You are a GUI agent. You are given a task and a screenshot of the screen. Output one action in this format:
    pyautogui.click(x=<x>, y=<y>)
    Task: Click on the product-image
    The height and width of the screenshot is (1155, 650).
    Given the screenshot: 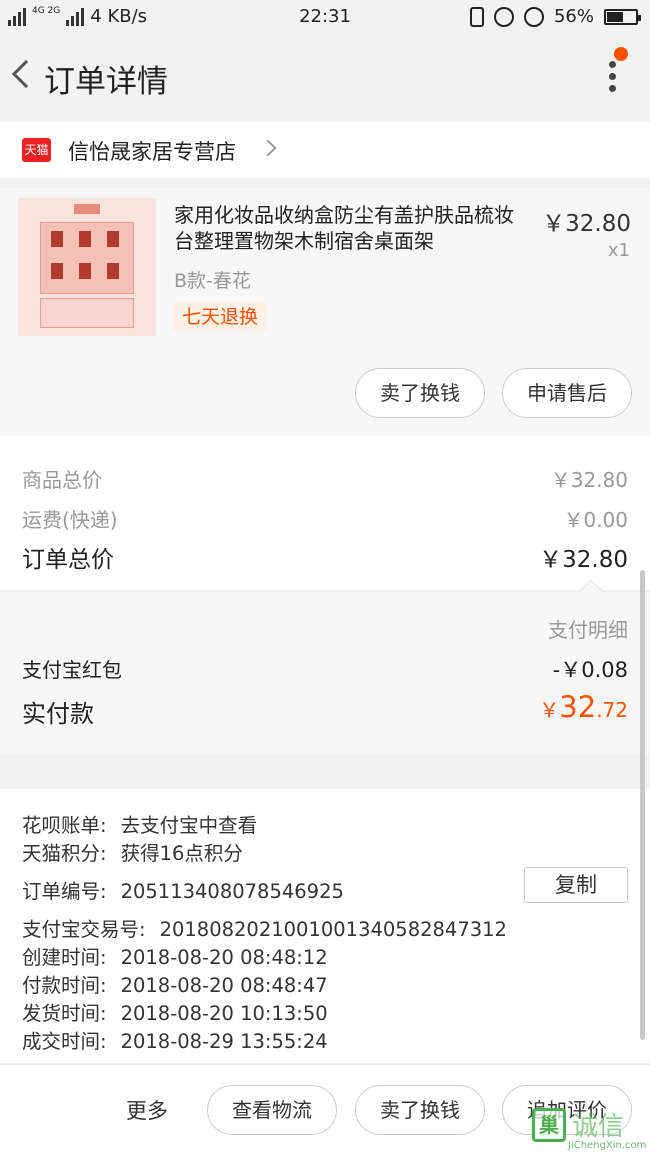 What is the action you would take?
    pyautogui.click(x=87, y=267)
    